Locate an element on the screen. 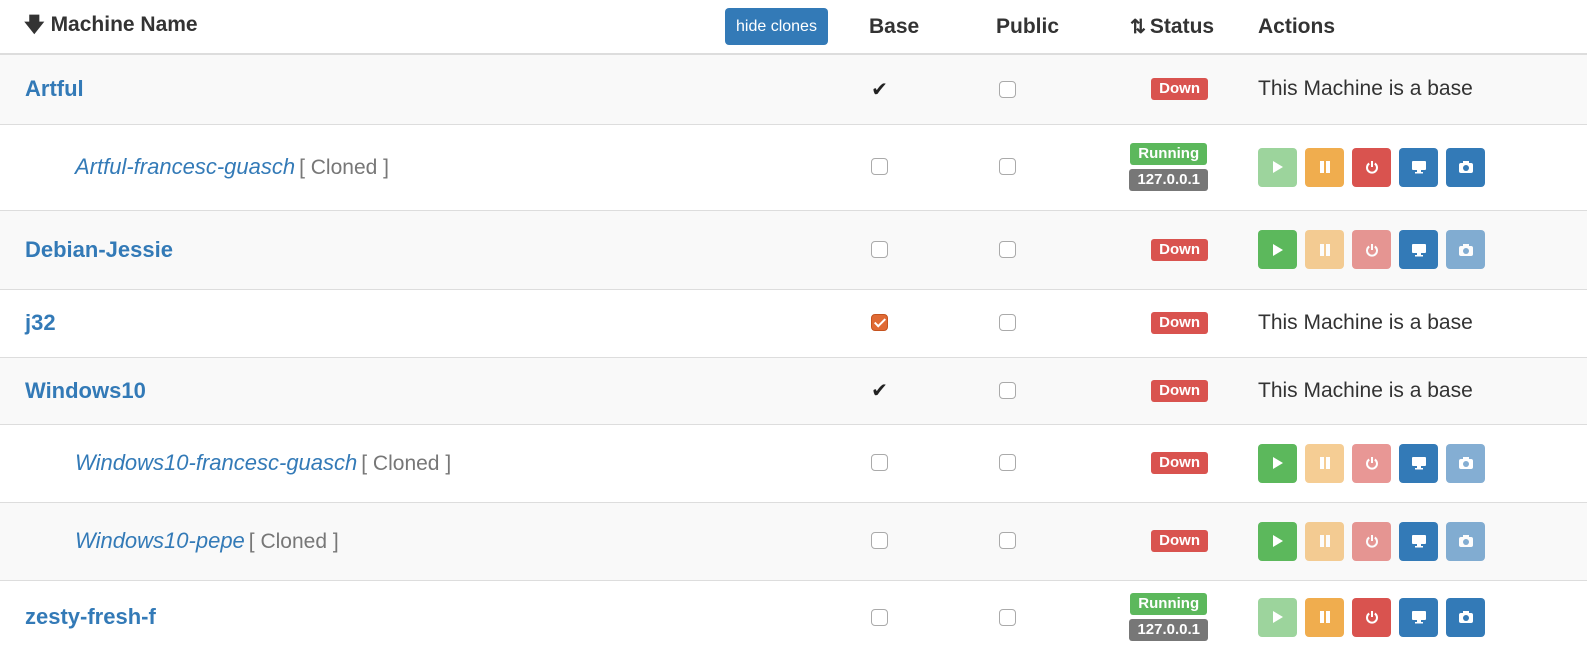 This screenshot has height=659, width=1587. machine-row: Artful ✔ Down This Machine is a base is located at coordinates (793, 88).